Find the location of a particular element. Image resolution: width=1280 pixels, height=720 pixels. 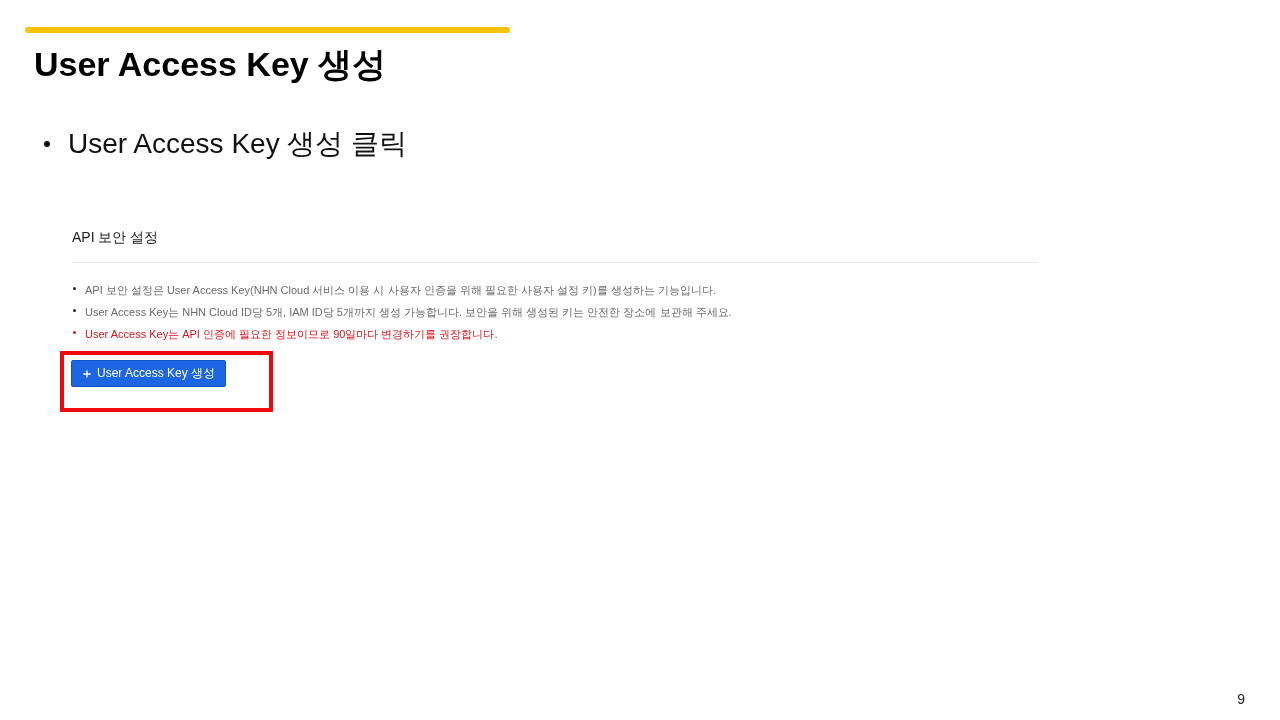

section-heading: API 보안 설정 is located at coordinates (115, 237).